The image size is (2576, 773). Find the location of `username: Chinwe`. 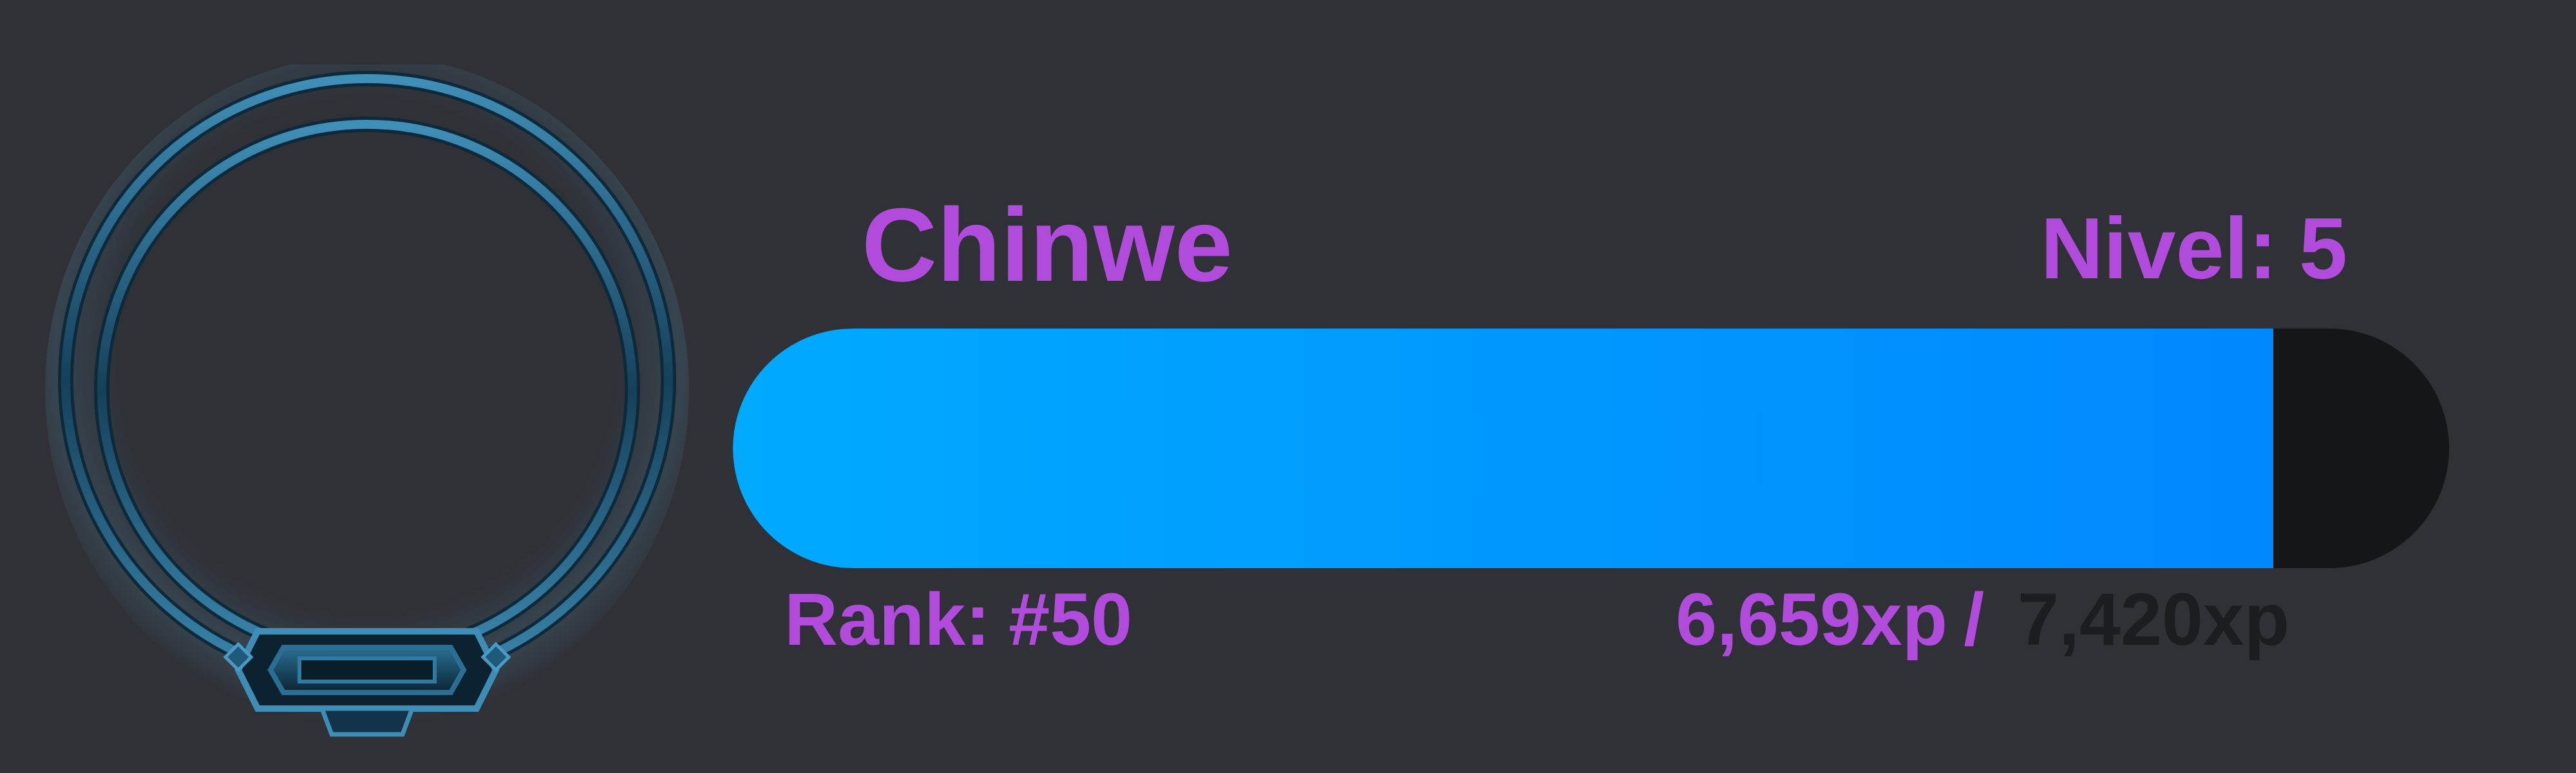

username: Chinwe is located at coordinates (1047, 245).